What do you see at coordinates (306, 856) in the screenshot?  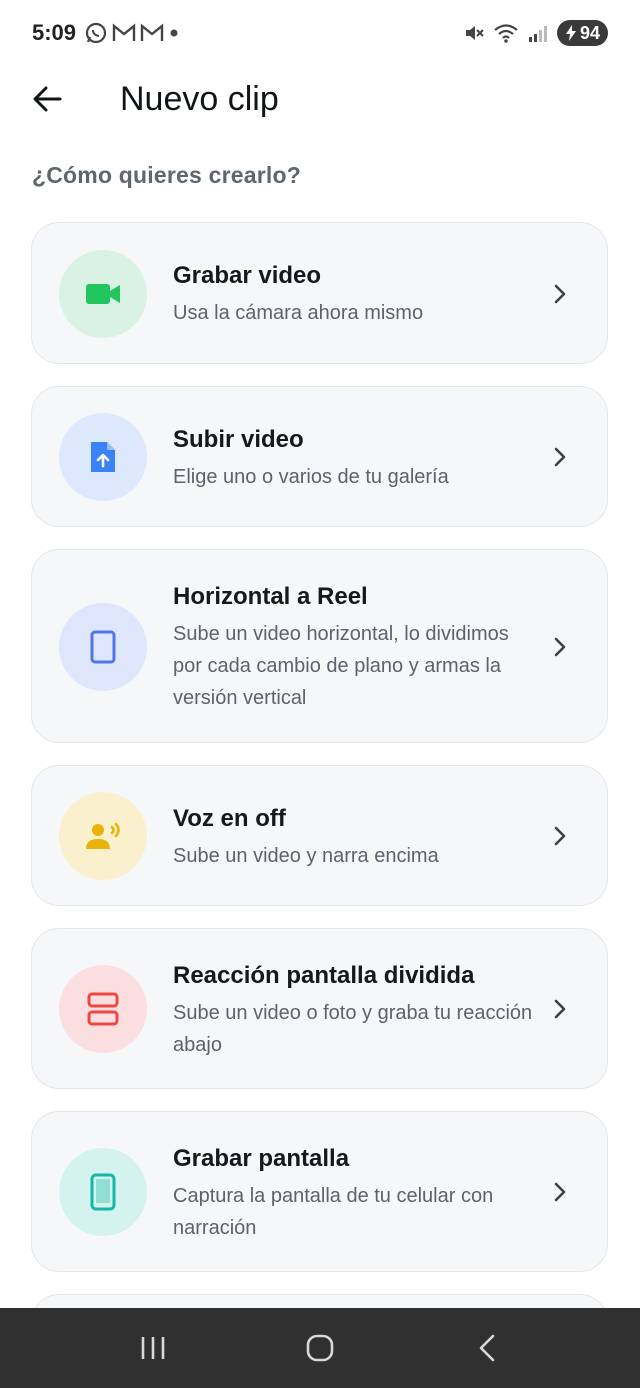 I see `option-description: Sube un video y narra encima` at bounding box center [306, 856].